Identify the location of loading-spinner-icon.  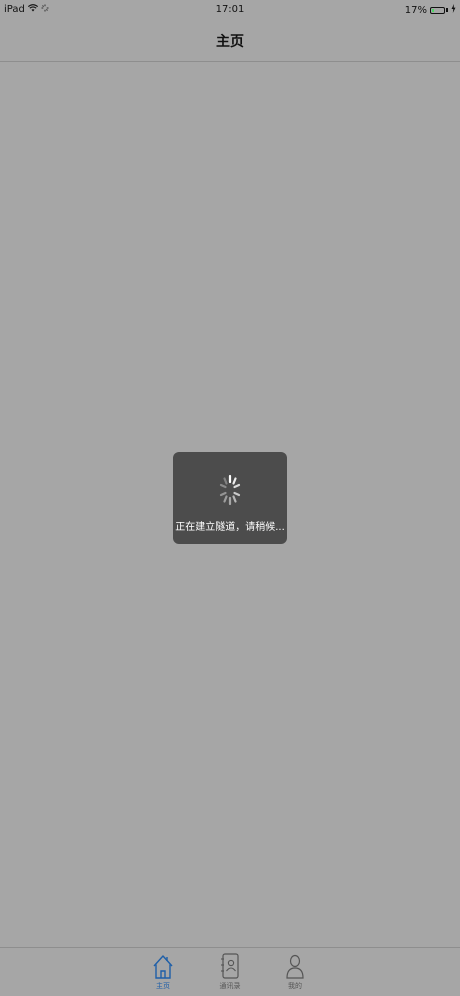
(230, 490).